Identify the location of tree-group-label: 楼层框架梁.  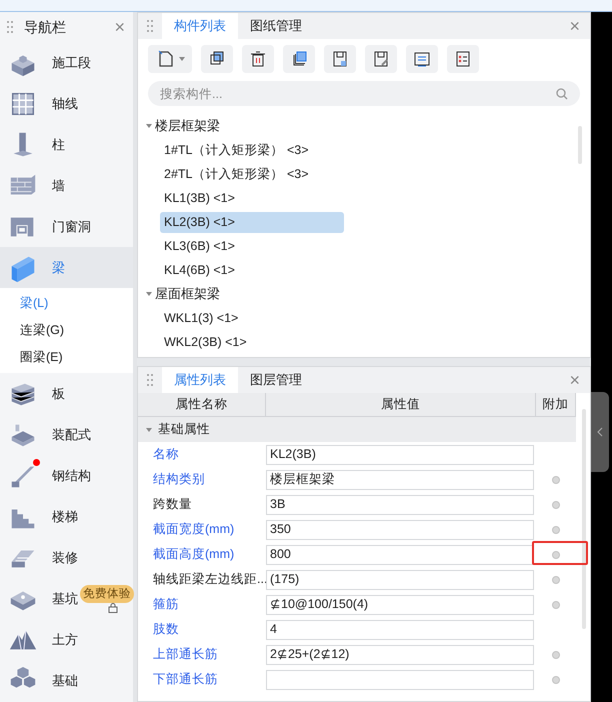
(187, 126).